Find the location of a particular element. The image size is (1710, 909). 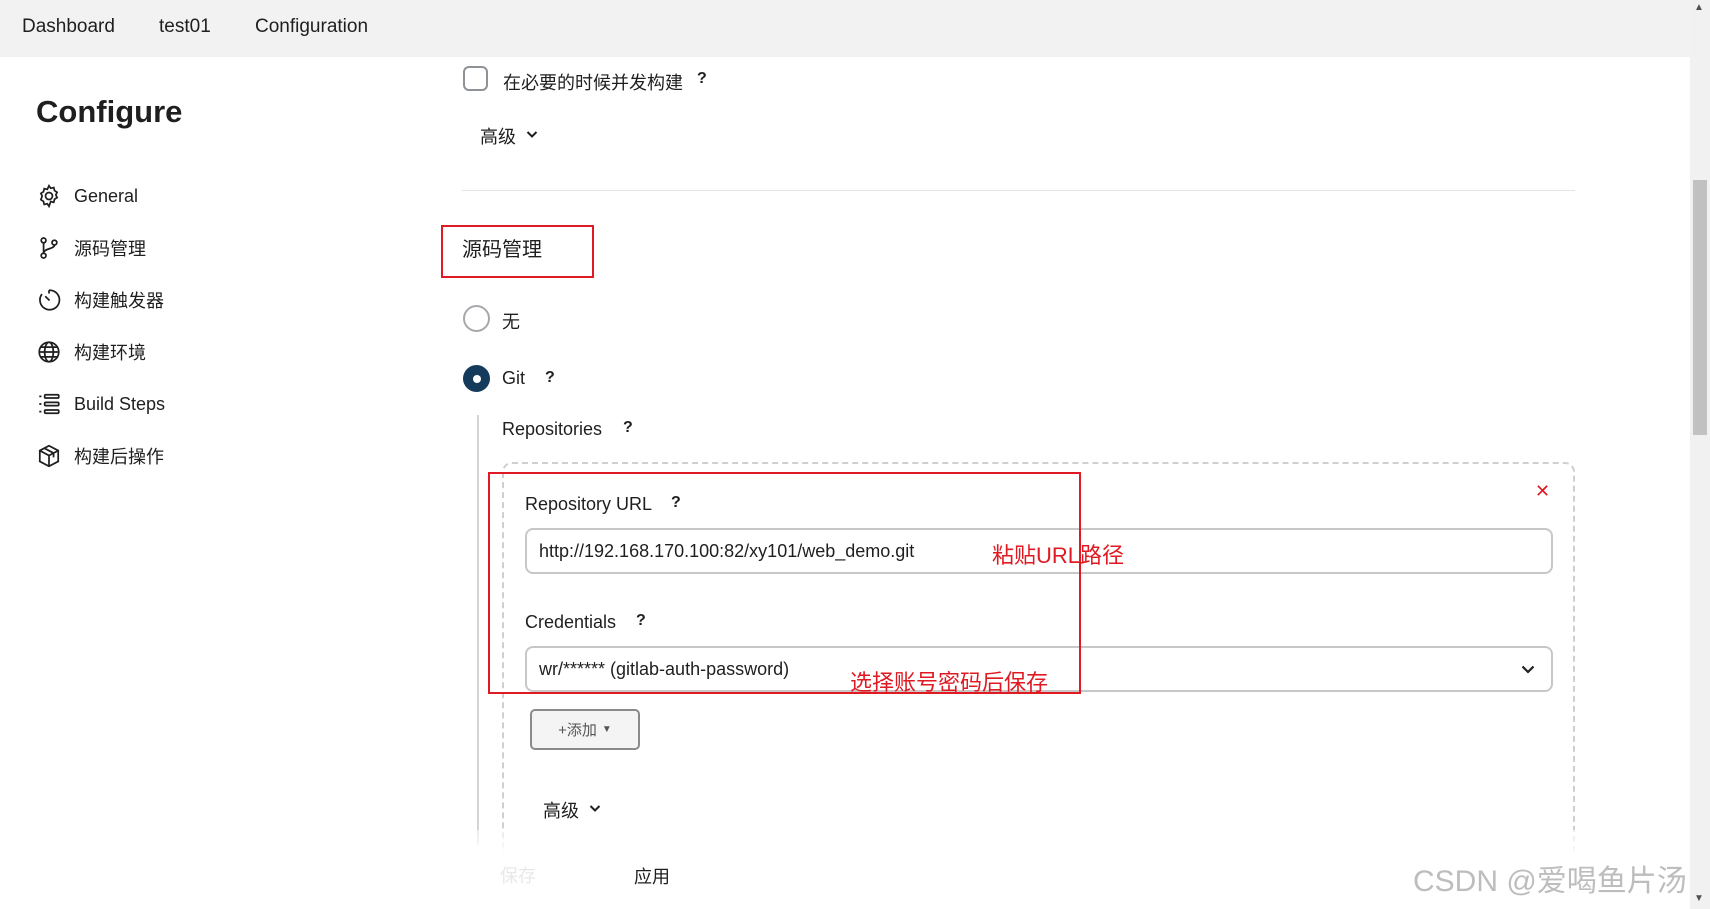

scm-section-title: 源码管理 is located at coordinates (502, 250).